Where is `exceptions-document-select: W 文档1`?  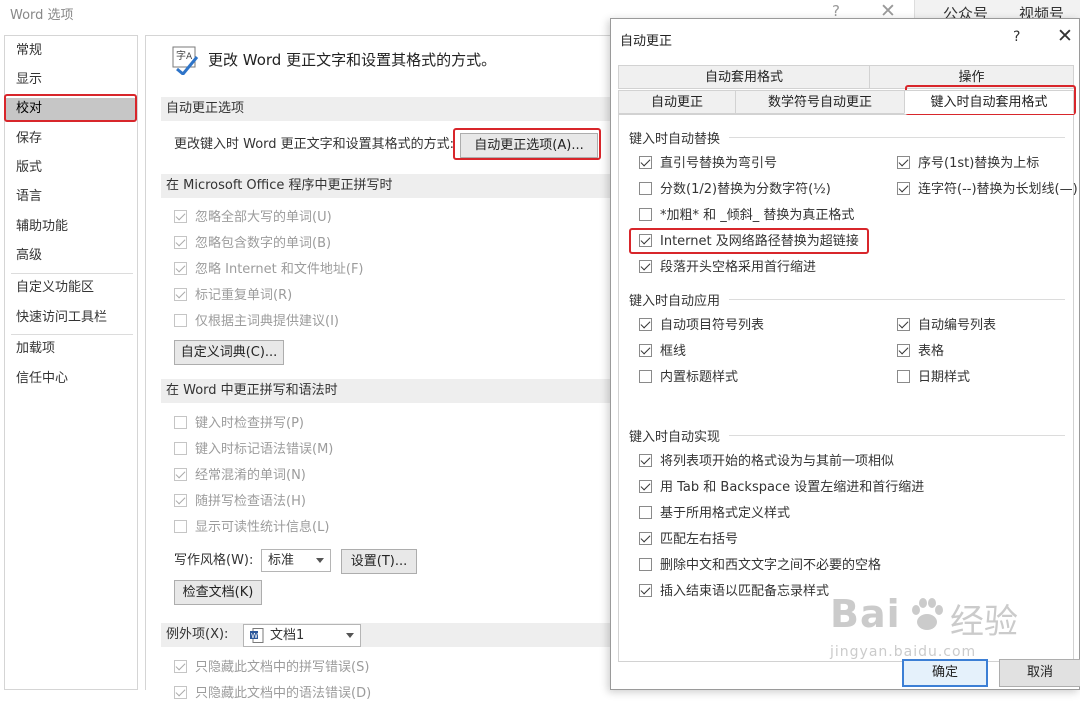 exceptions-document-select: W 文档1 is located at coordinates (302, 635).